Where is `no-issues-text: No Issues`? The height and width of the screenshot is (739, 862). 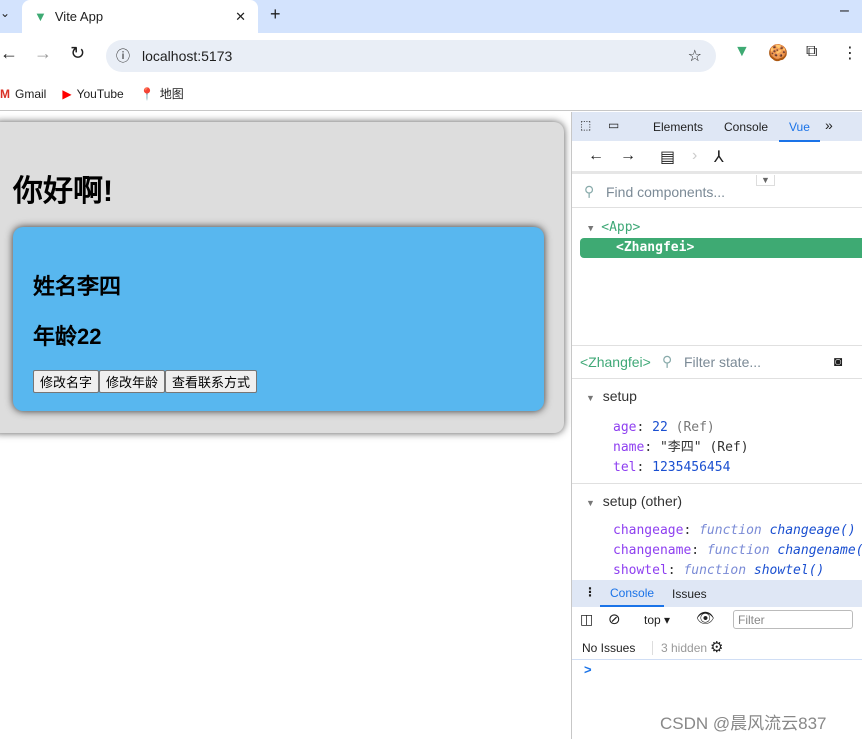
no-issues-text: No Issues is located at coordinates (609, 648).